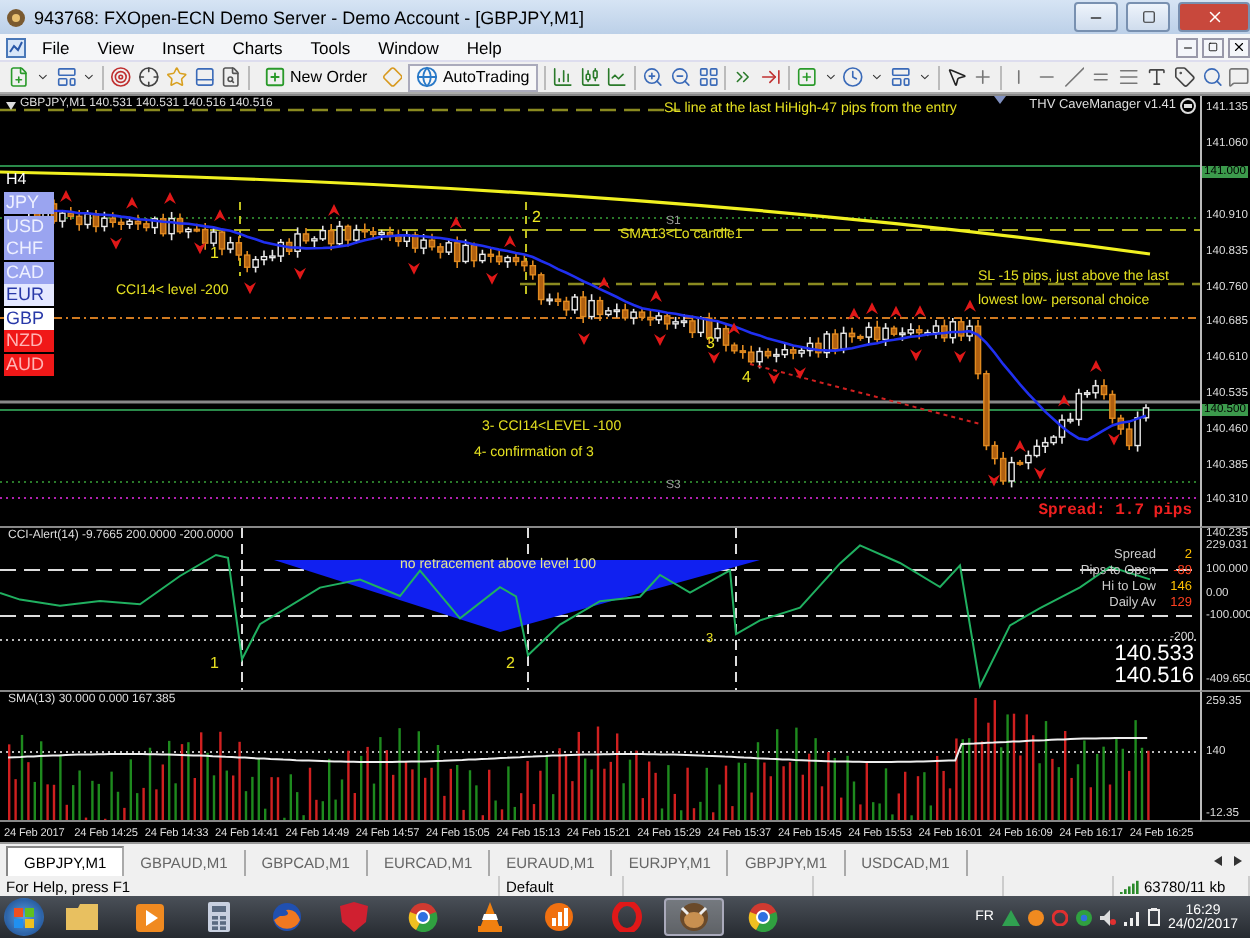  What do you see at coordinates (29, 249) in the screenshot?
I see `currency-label: CHF` at bounding box center [29, 249].